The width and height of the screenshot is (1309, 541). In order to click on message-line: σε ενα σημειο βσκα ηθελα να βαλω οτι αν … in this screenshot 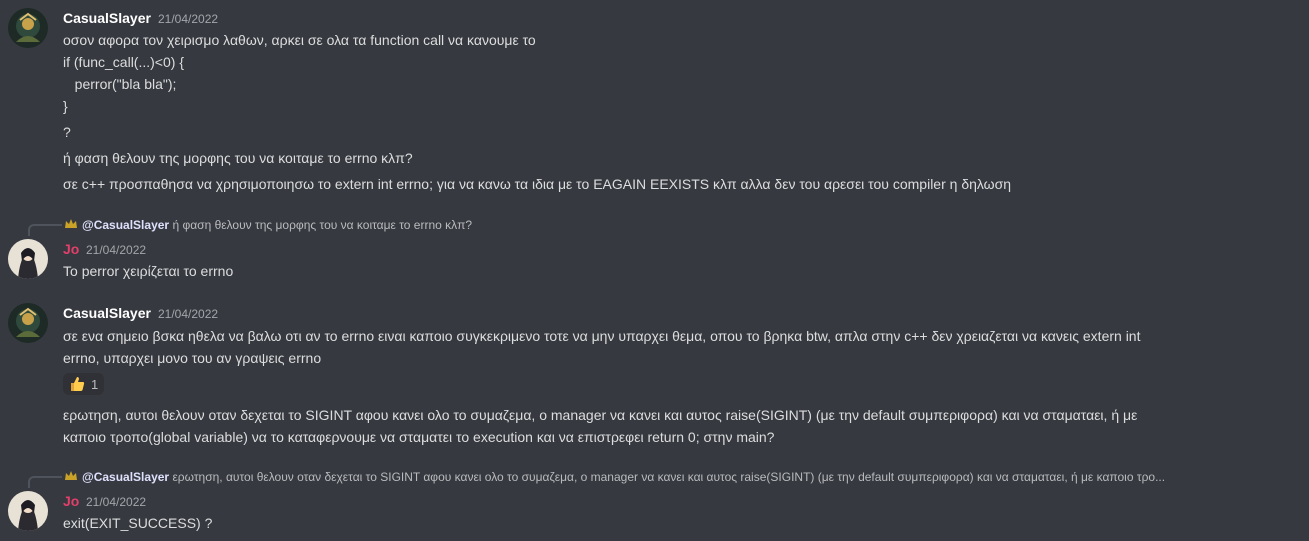, I will do `click(602, 336)`.